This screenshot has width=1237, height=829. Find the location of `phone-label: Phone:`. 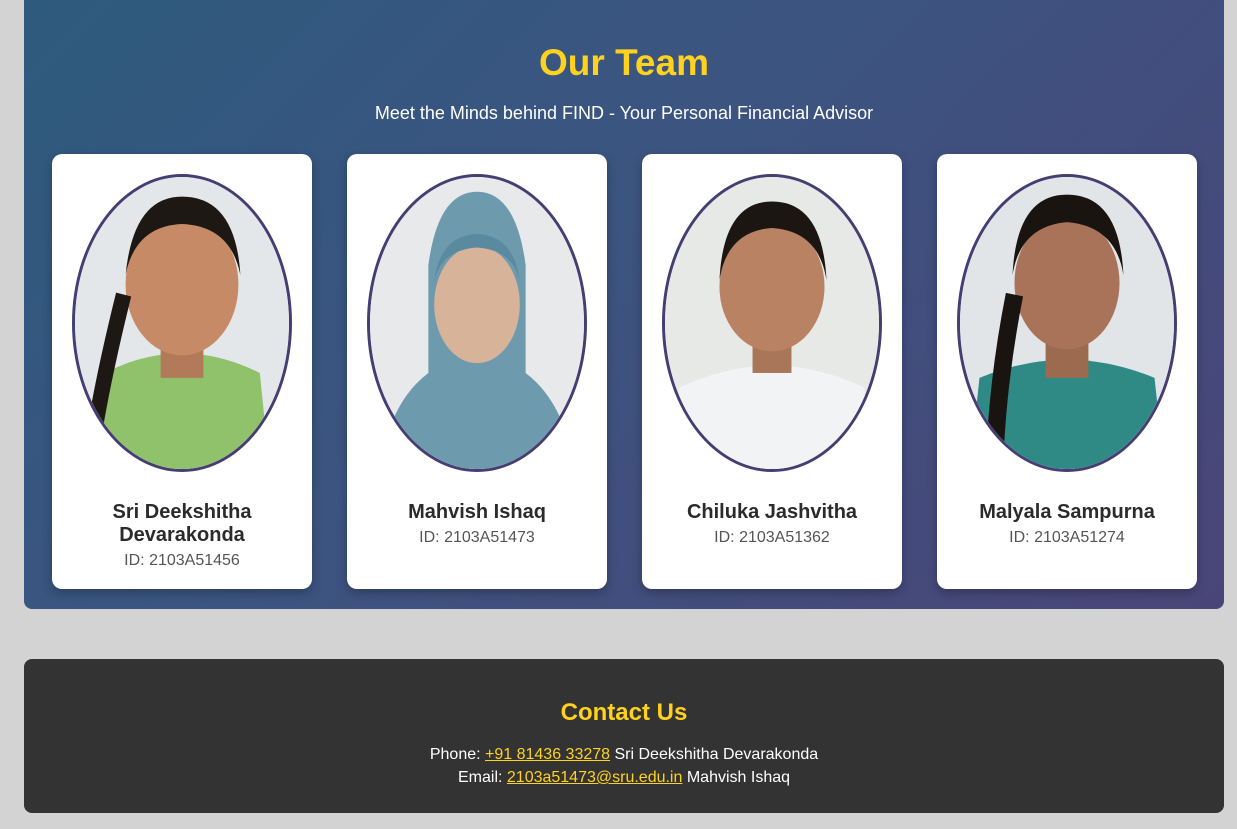

phone-label: Phone: is located at coordinates (455, 754).